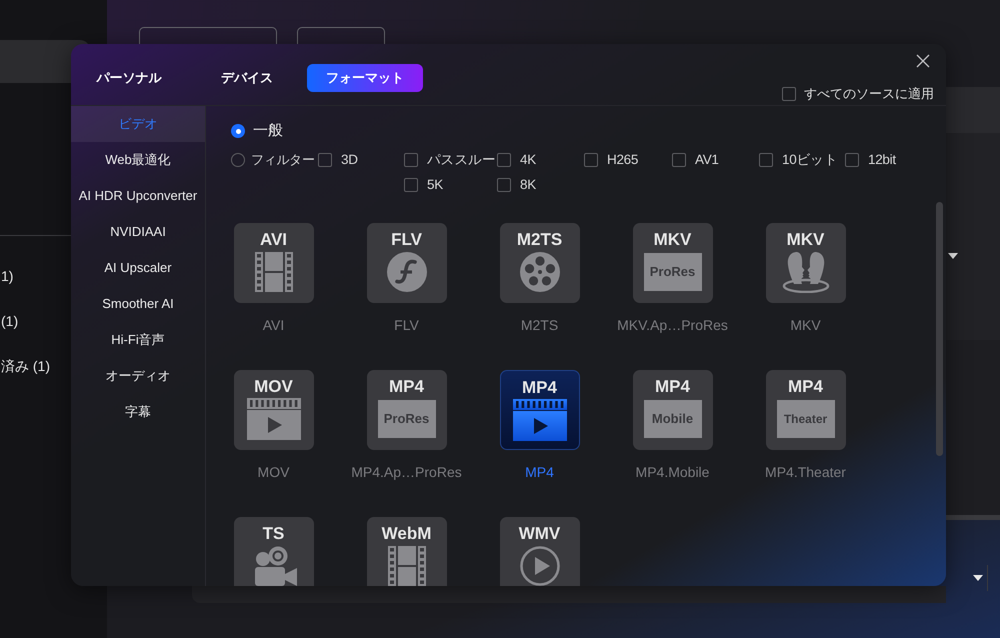 The height and width of the screenshot is (638, 1000). What do you see at coordinates (461, 160) in the screenshot?
I see `checkbox-label: パススルー` at bounding box center [461, 160].